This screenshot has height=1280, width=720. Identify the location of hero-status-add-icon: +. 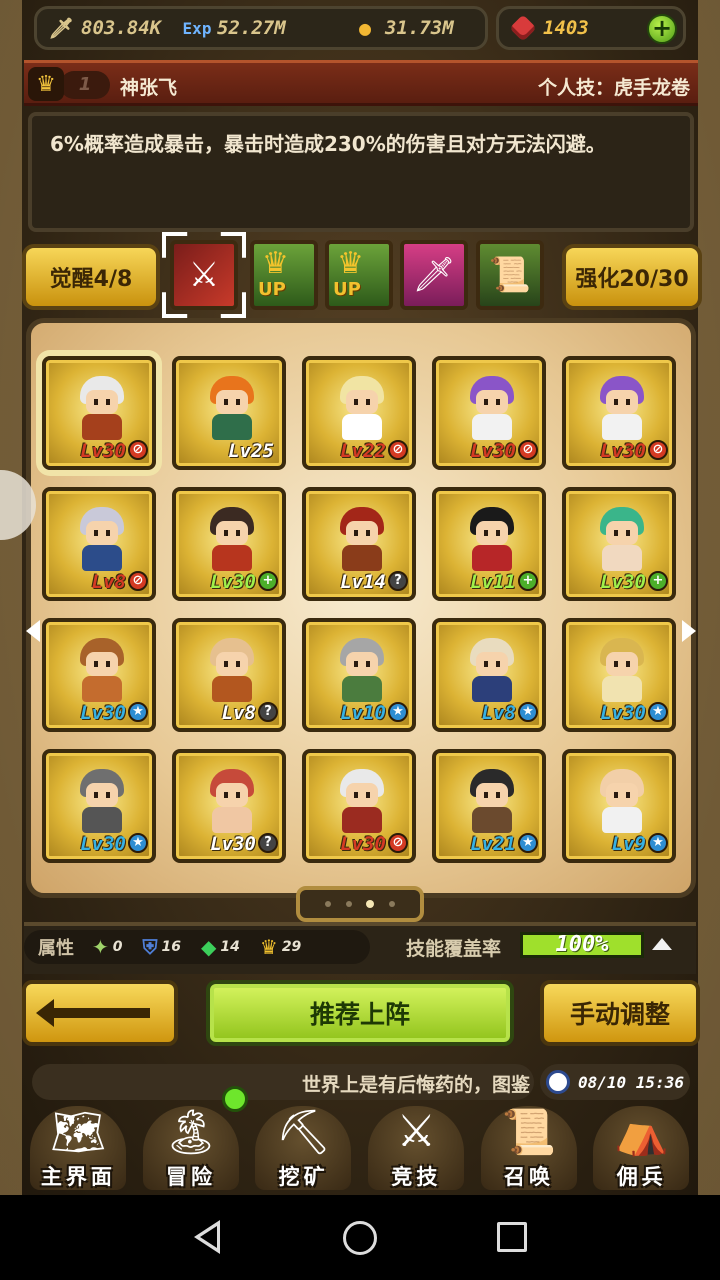
(268, 581).